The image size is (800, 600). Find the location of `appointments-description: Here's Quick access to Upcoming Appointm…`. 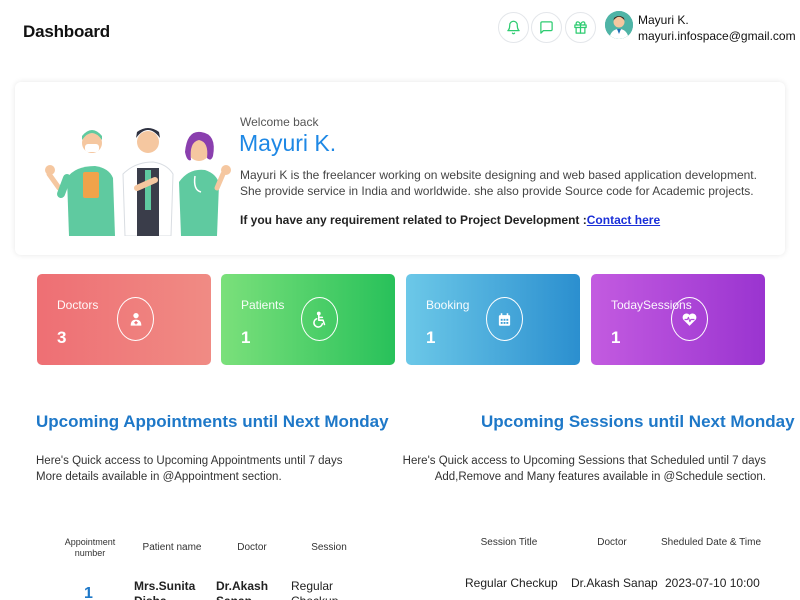

appointments-description: Here's Quick access to Upcoming Appointm… is located at coordinates (189, 469).